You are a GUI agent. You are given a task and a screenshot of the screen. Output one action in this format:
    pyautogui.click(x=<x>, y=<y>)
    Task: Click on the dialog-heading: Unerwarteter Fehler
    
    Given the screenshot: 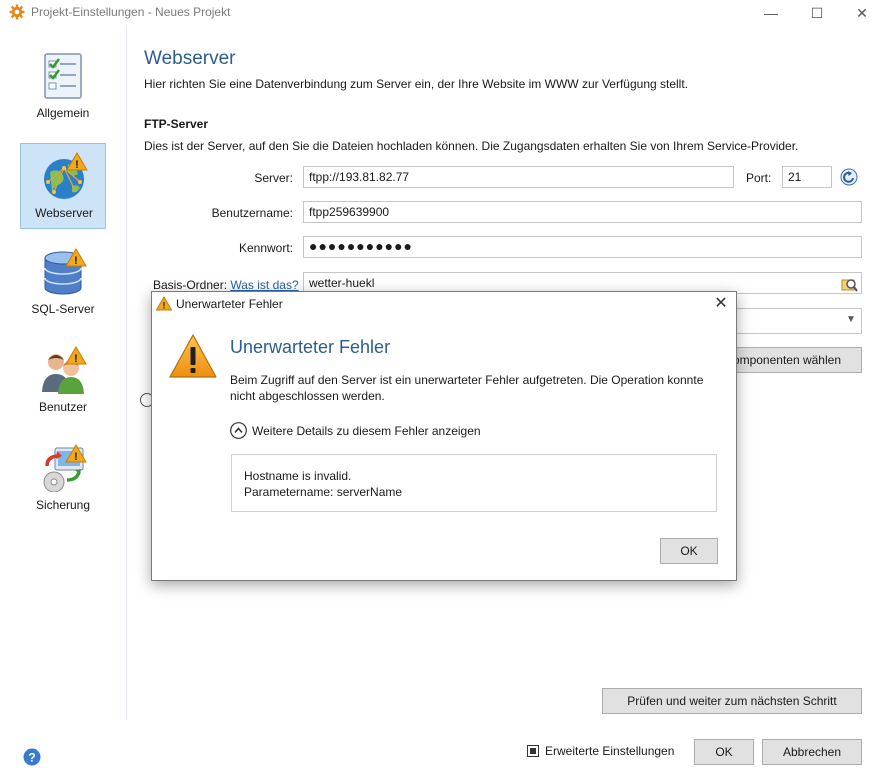 What is the action you would take?
    pyautogui.click(x=310, y=347)
    